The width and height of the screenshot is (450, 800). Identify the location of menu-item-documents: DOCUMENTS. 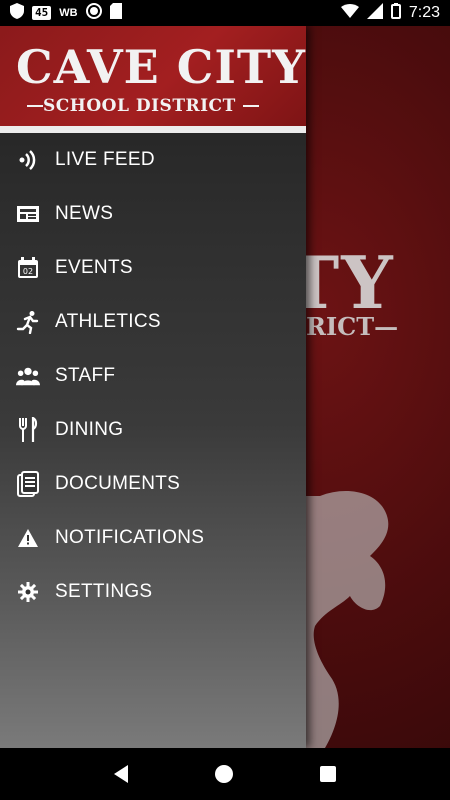
(153, 484).